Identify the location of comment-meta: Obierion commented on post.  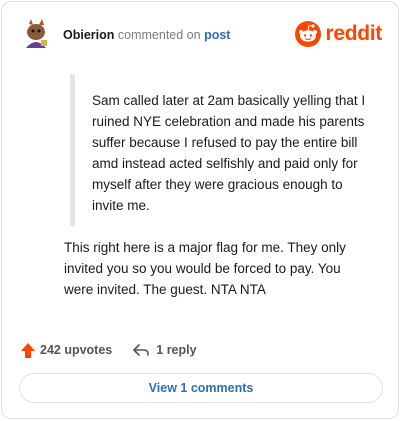
(146, 35).